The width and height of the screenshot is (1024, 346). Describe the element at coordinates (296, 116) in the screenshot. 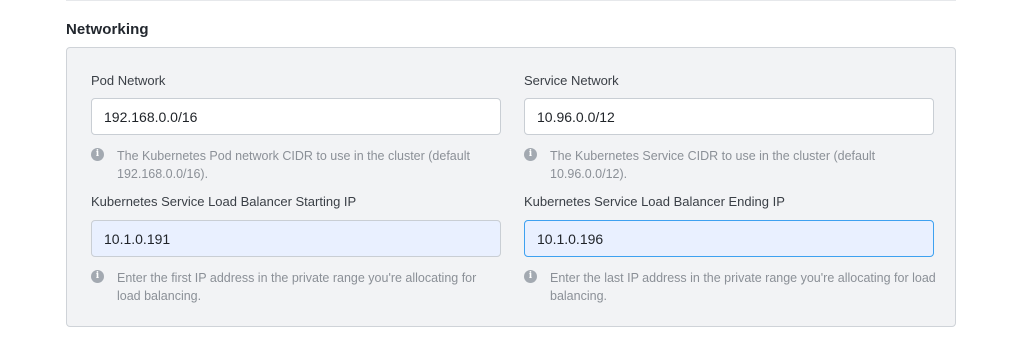

I see `pod-network-input` at that location.